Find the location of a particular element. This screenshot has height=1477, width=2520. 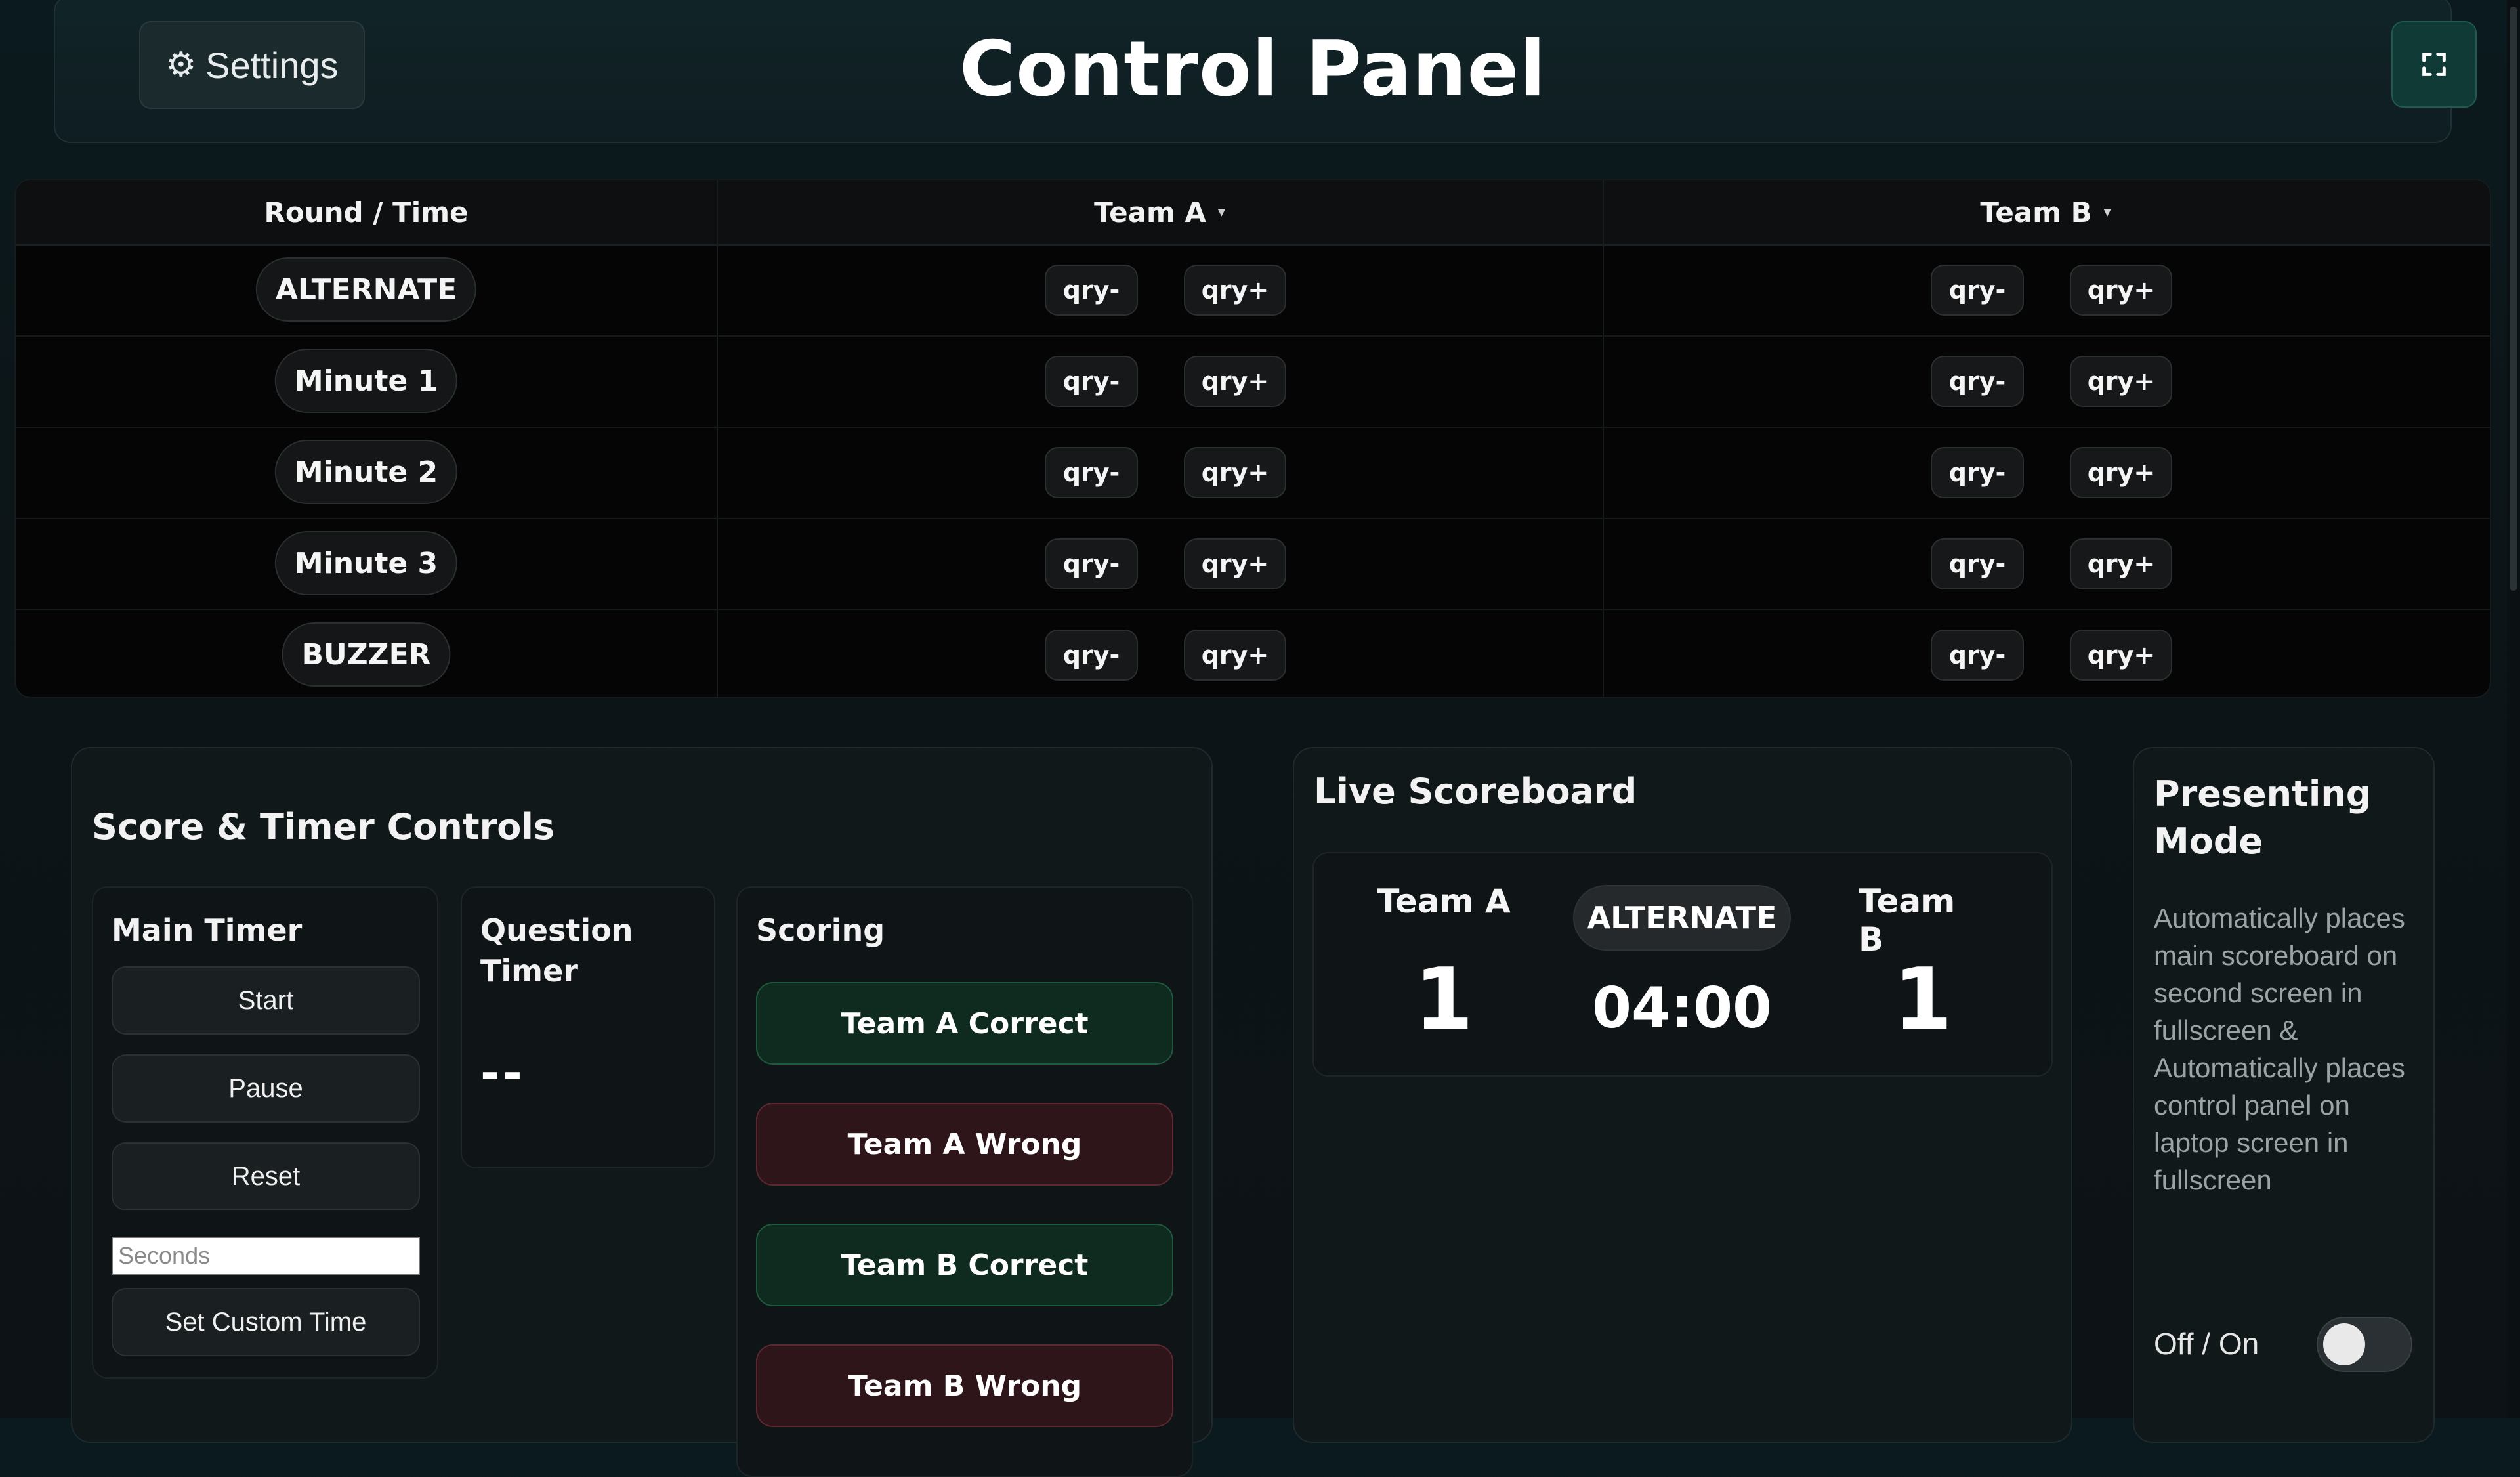

question-timer-title: Question Timer is located at coordinates (556, 951).